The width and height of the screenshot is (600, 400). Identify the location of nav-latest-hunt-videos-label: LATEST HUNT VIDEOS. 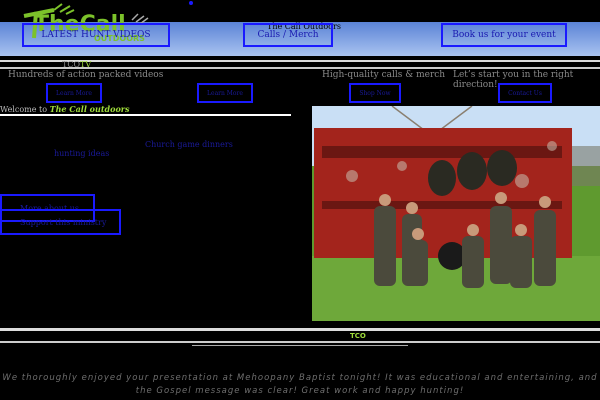
(96, 35).